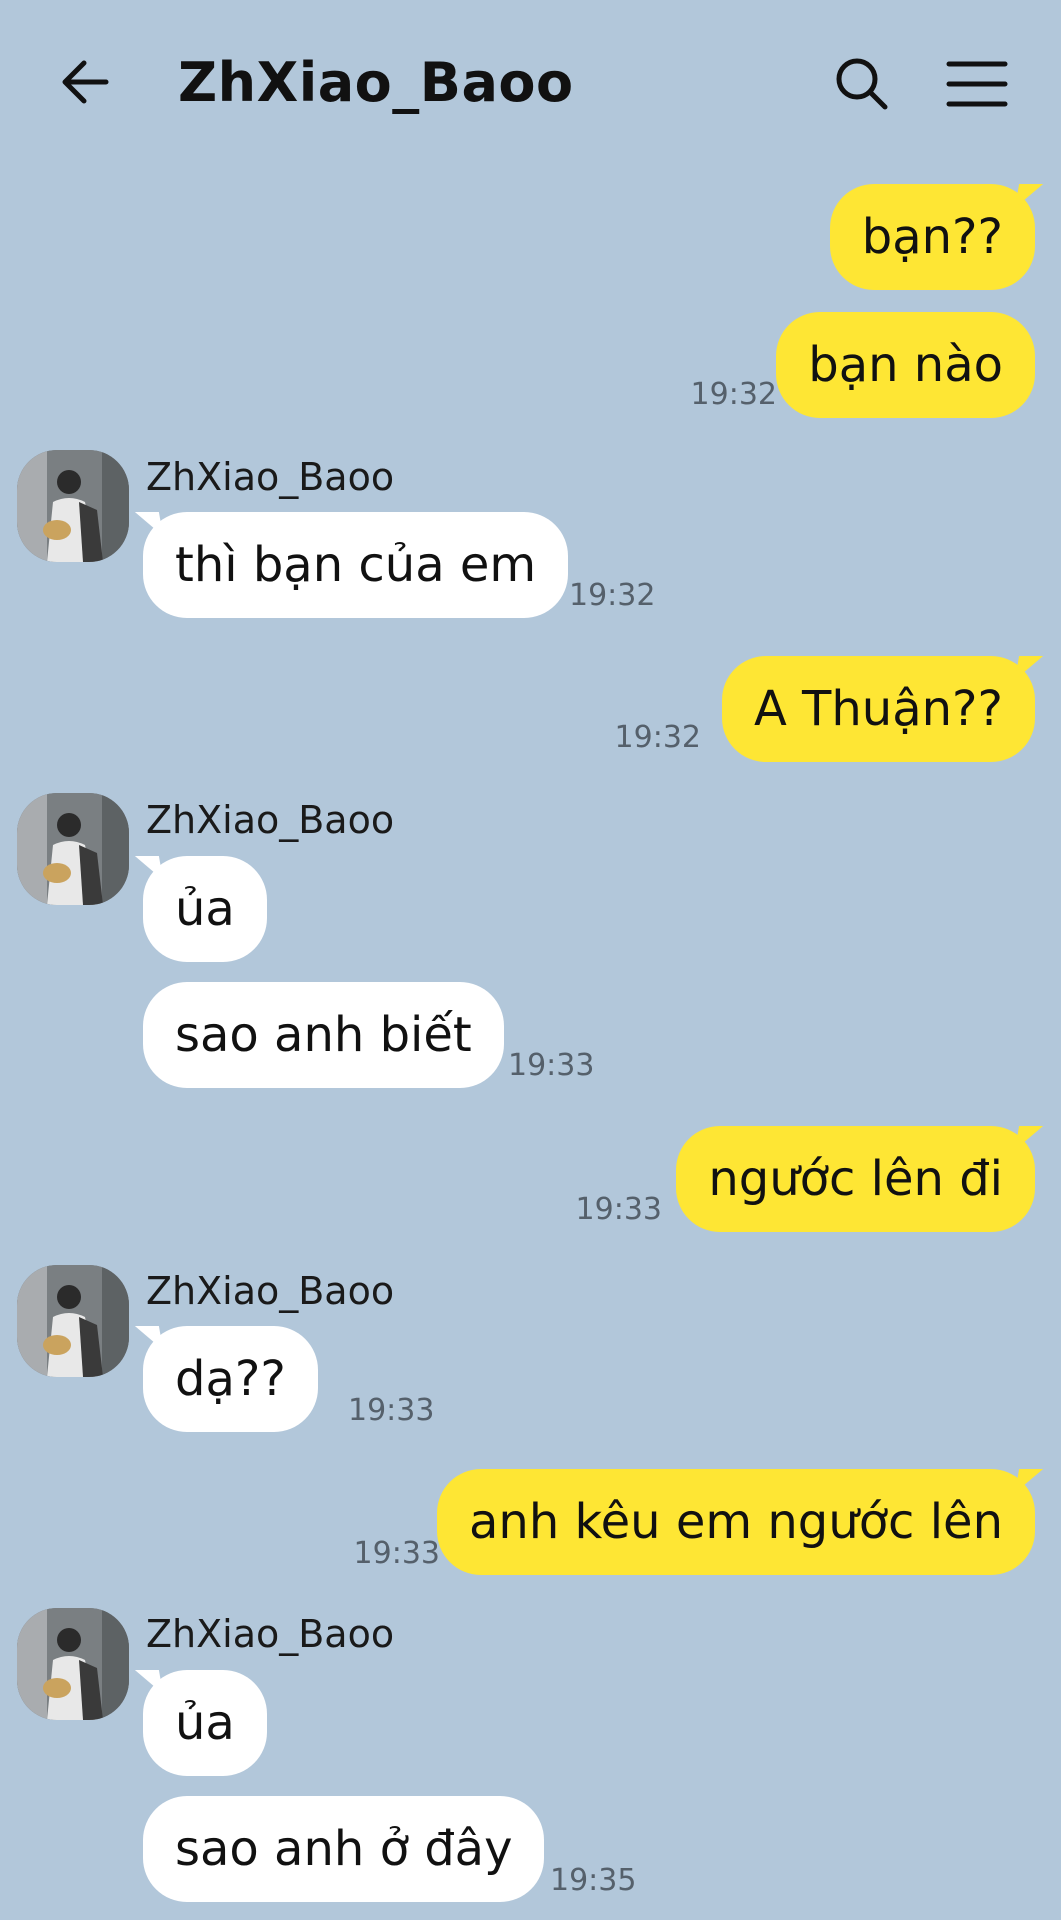 Image resolution: width=1061 pixels, height=1920 pixels. Describe the element at coordinates (905, 365) in the screenshot. I see `outgoing-message: bạn nào` at that location.